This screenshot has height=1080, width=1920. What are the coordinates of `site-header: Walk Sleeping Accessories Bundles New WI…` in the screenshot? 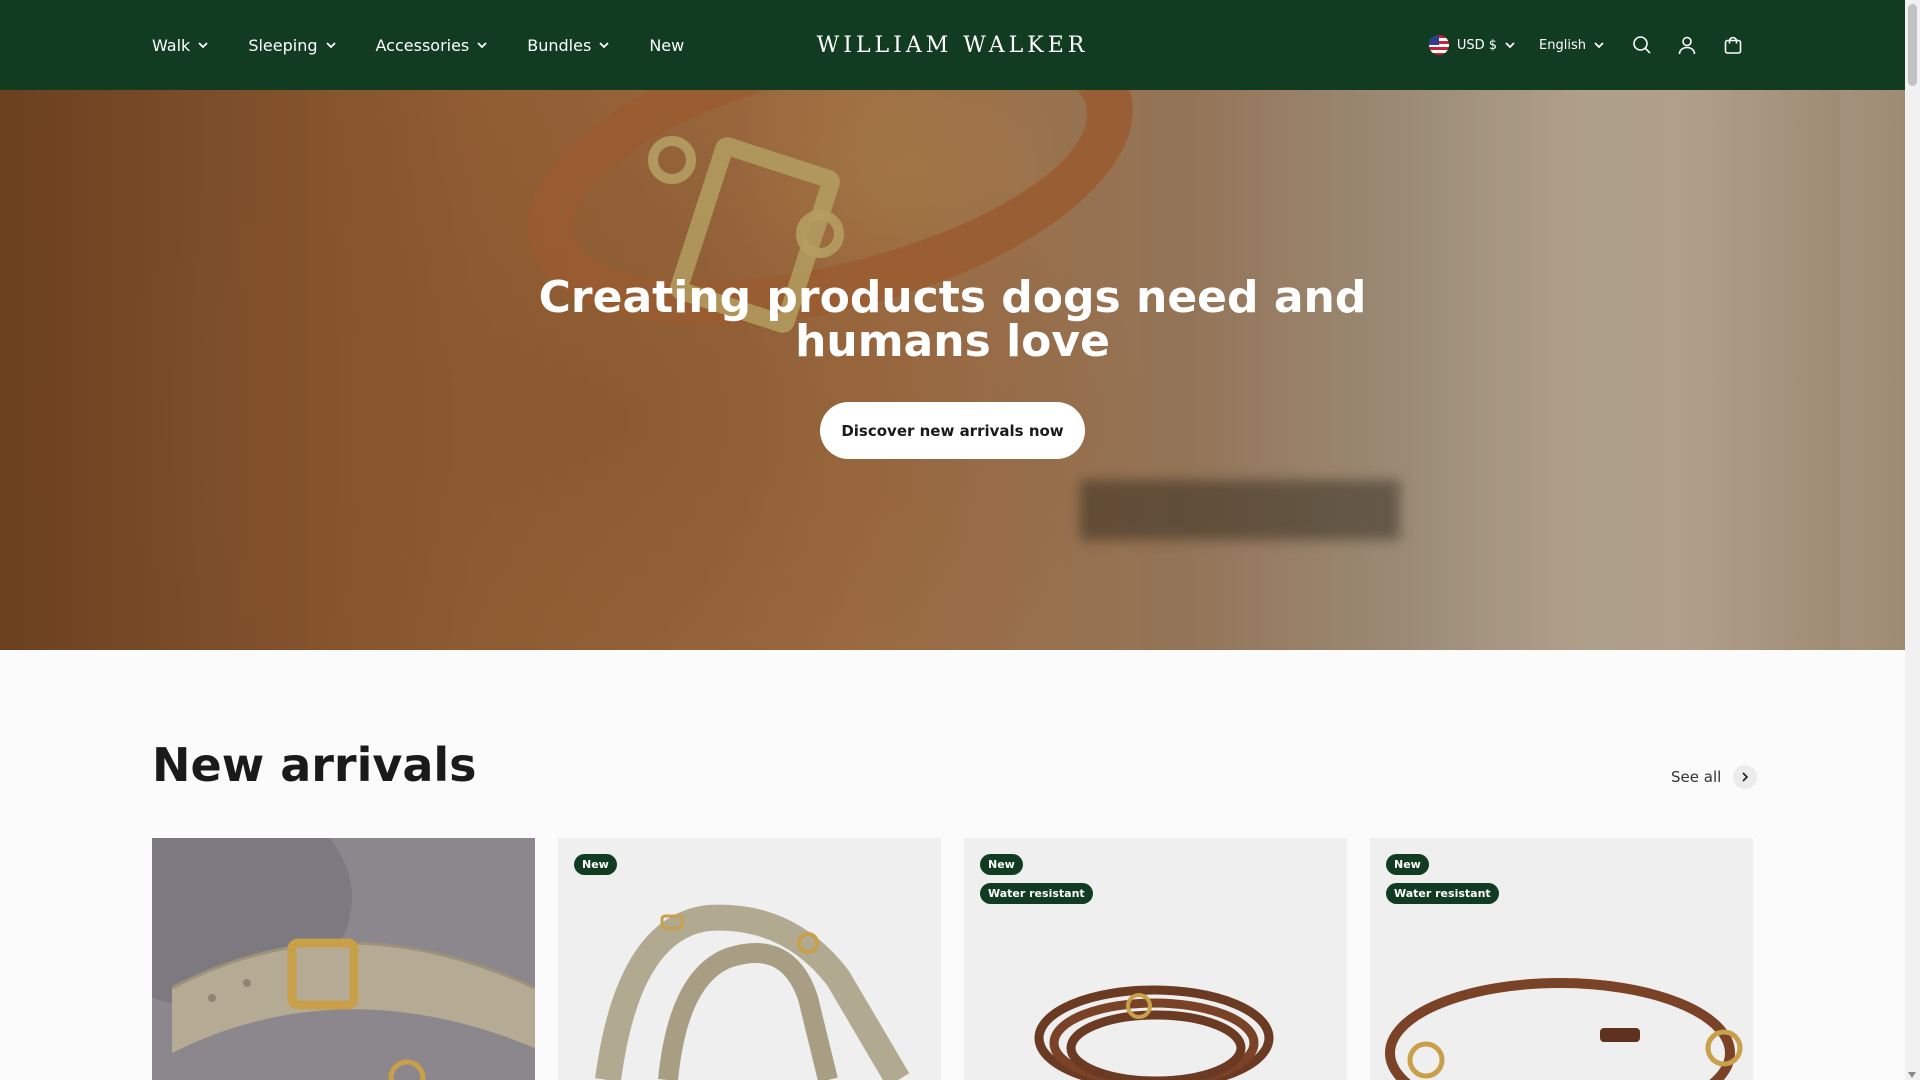 It's located at (952, 45).